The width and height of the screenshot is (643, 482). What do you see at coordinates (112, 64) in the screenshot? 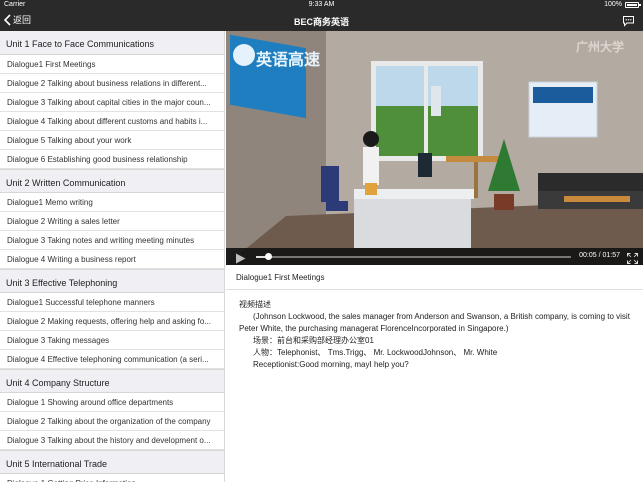
I see `dialogue-item: Dialogue1 First Meetings` at bounding box center [112, 64].